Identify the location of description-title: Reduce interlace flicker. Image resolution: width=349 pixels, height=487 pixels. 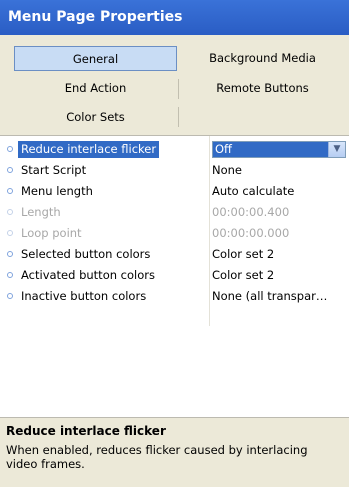
(86, 431).